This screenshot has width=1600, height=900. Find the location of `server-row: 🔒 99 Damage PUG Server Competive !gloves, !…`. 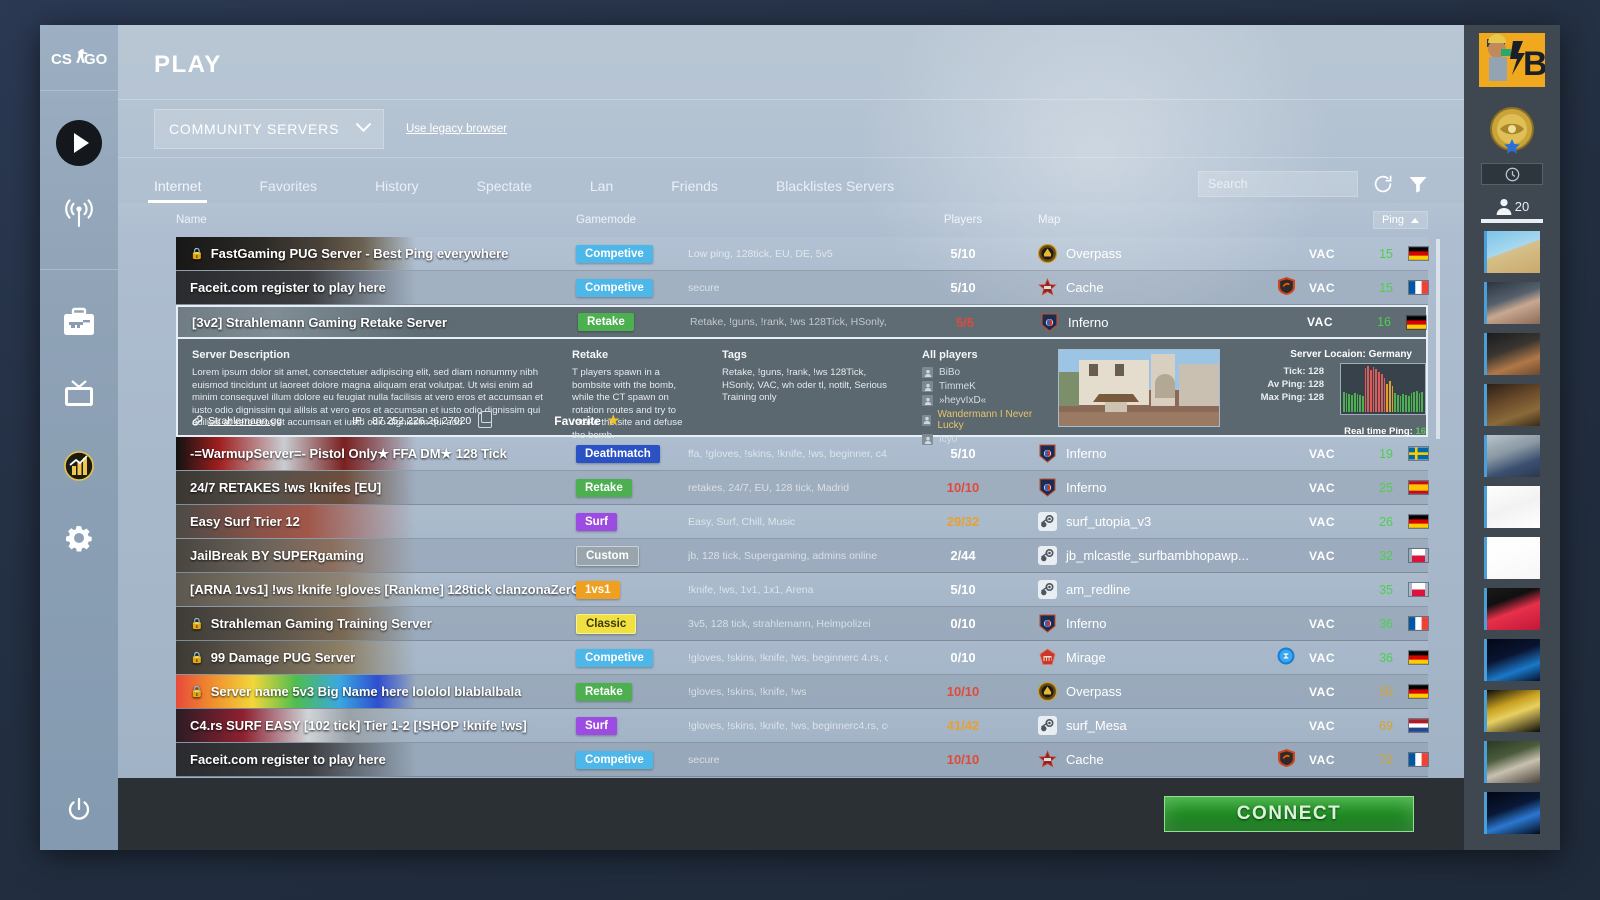

server-row: 🔒 99 Damage PUG Server Competive !gloves, !… is located at coordinates (802, 658).